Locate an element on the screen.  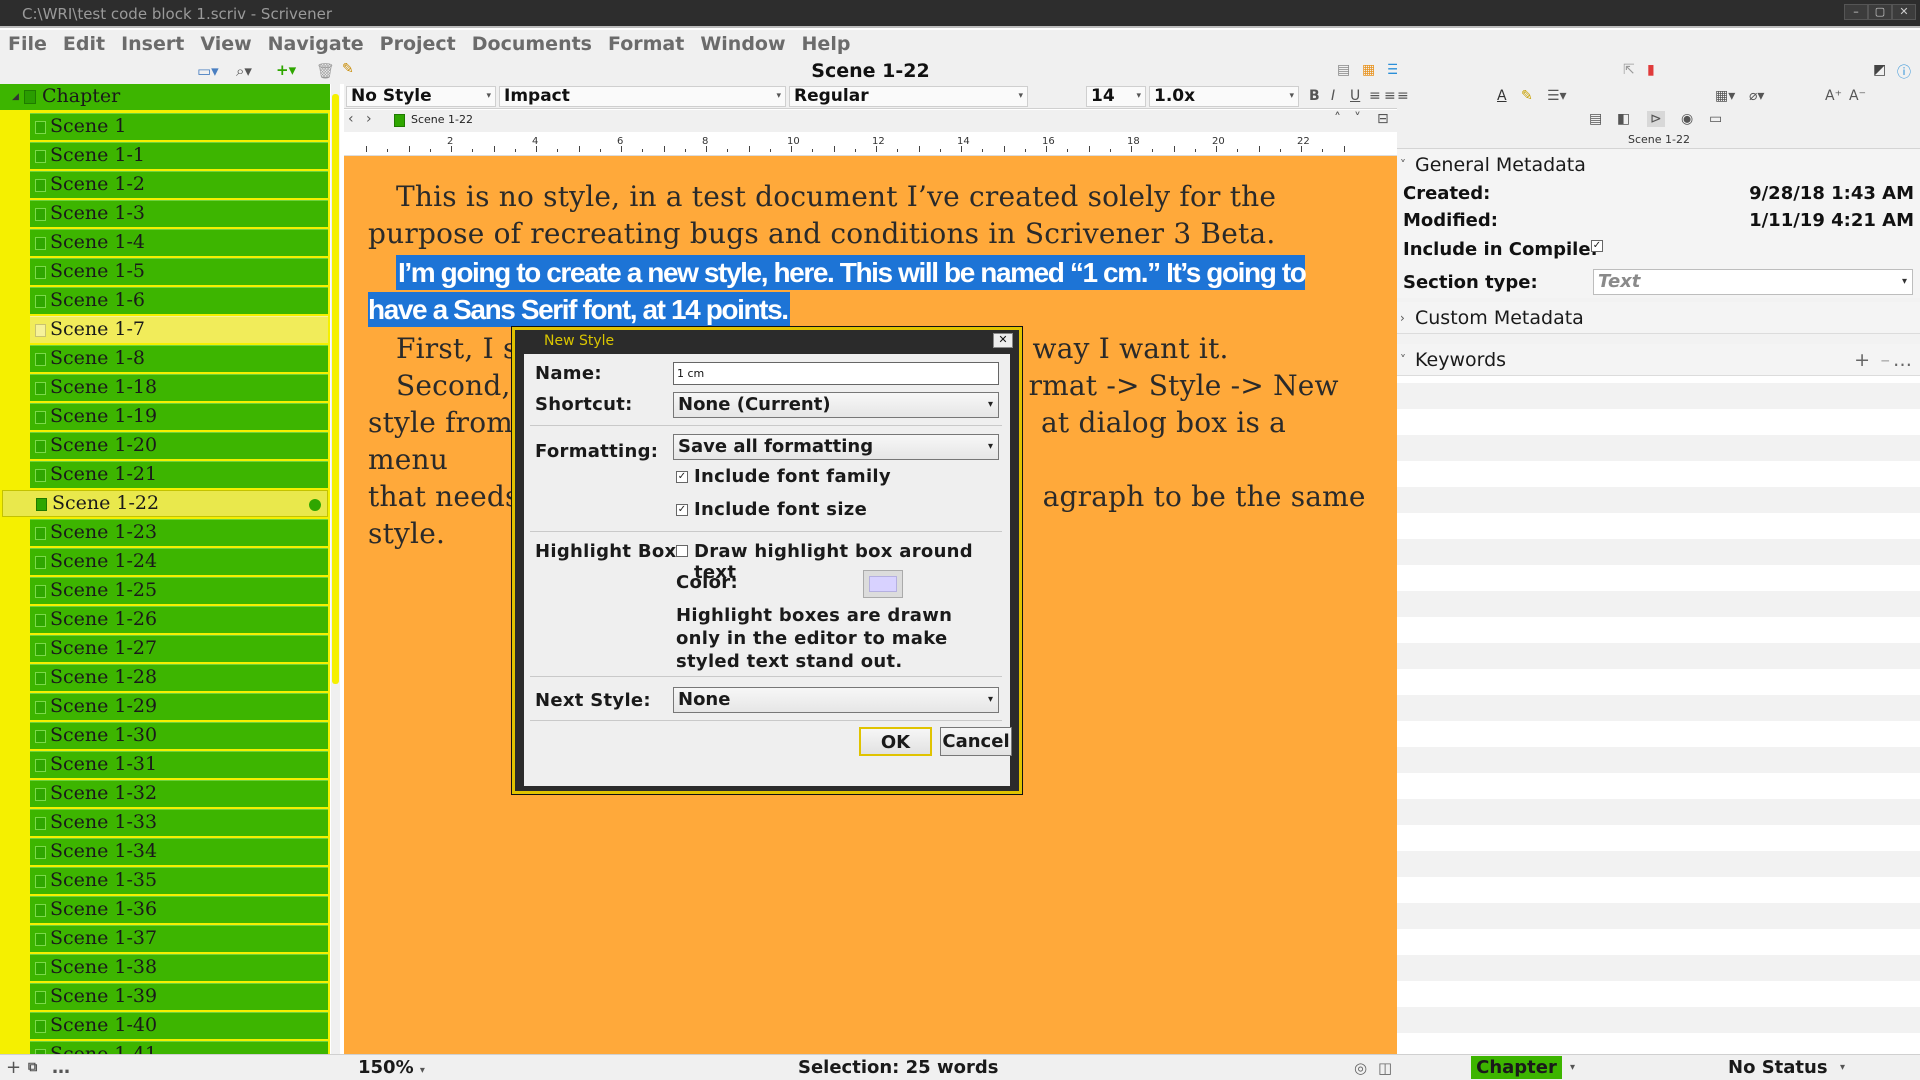
font-color-icon: A is located at coordinates (1502, 96).